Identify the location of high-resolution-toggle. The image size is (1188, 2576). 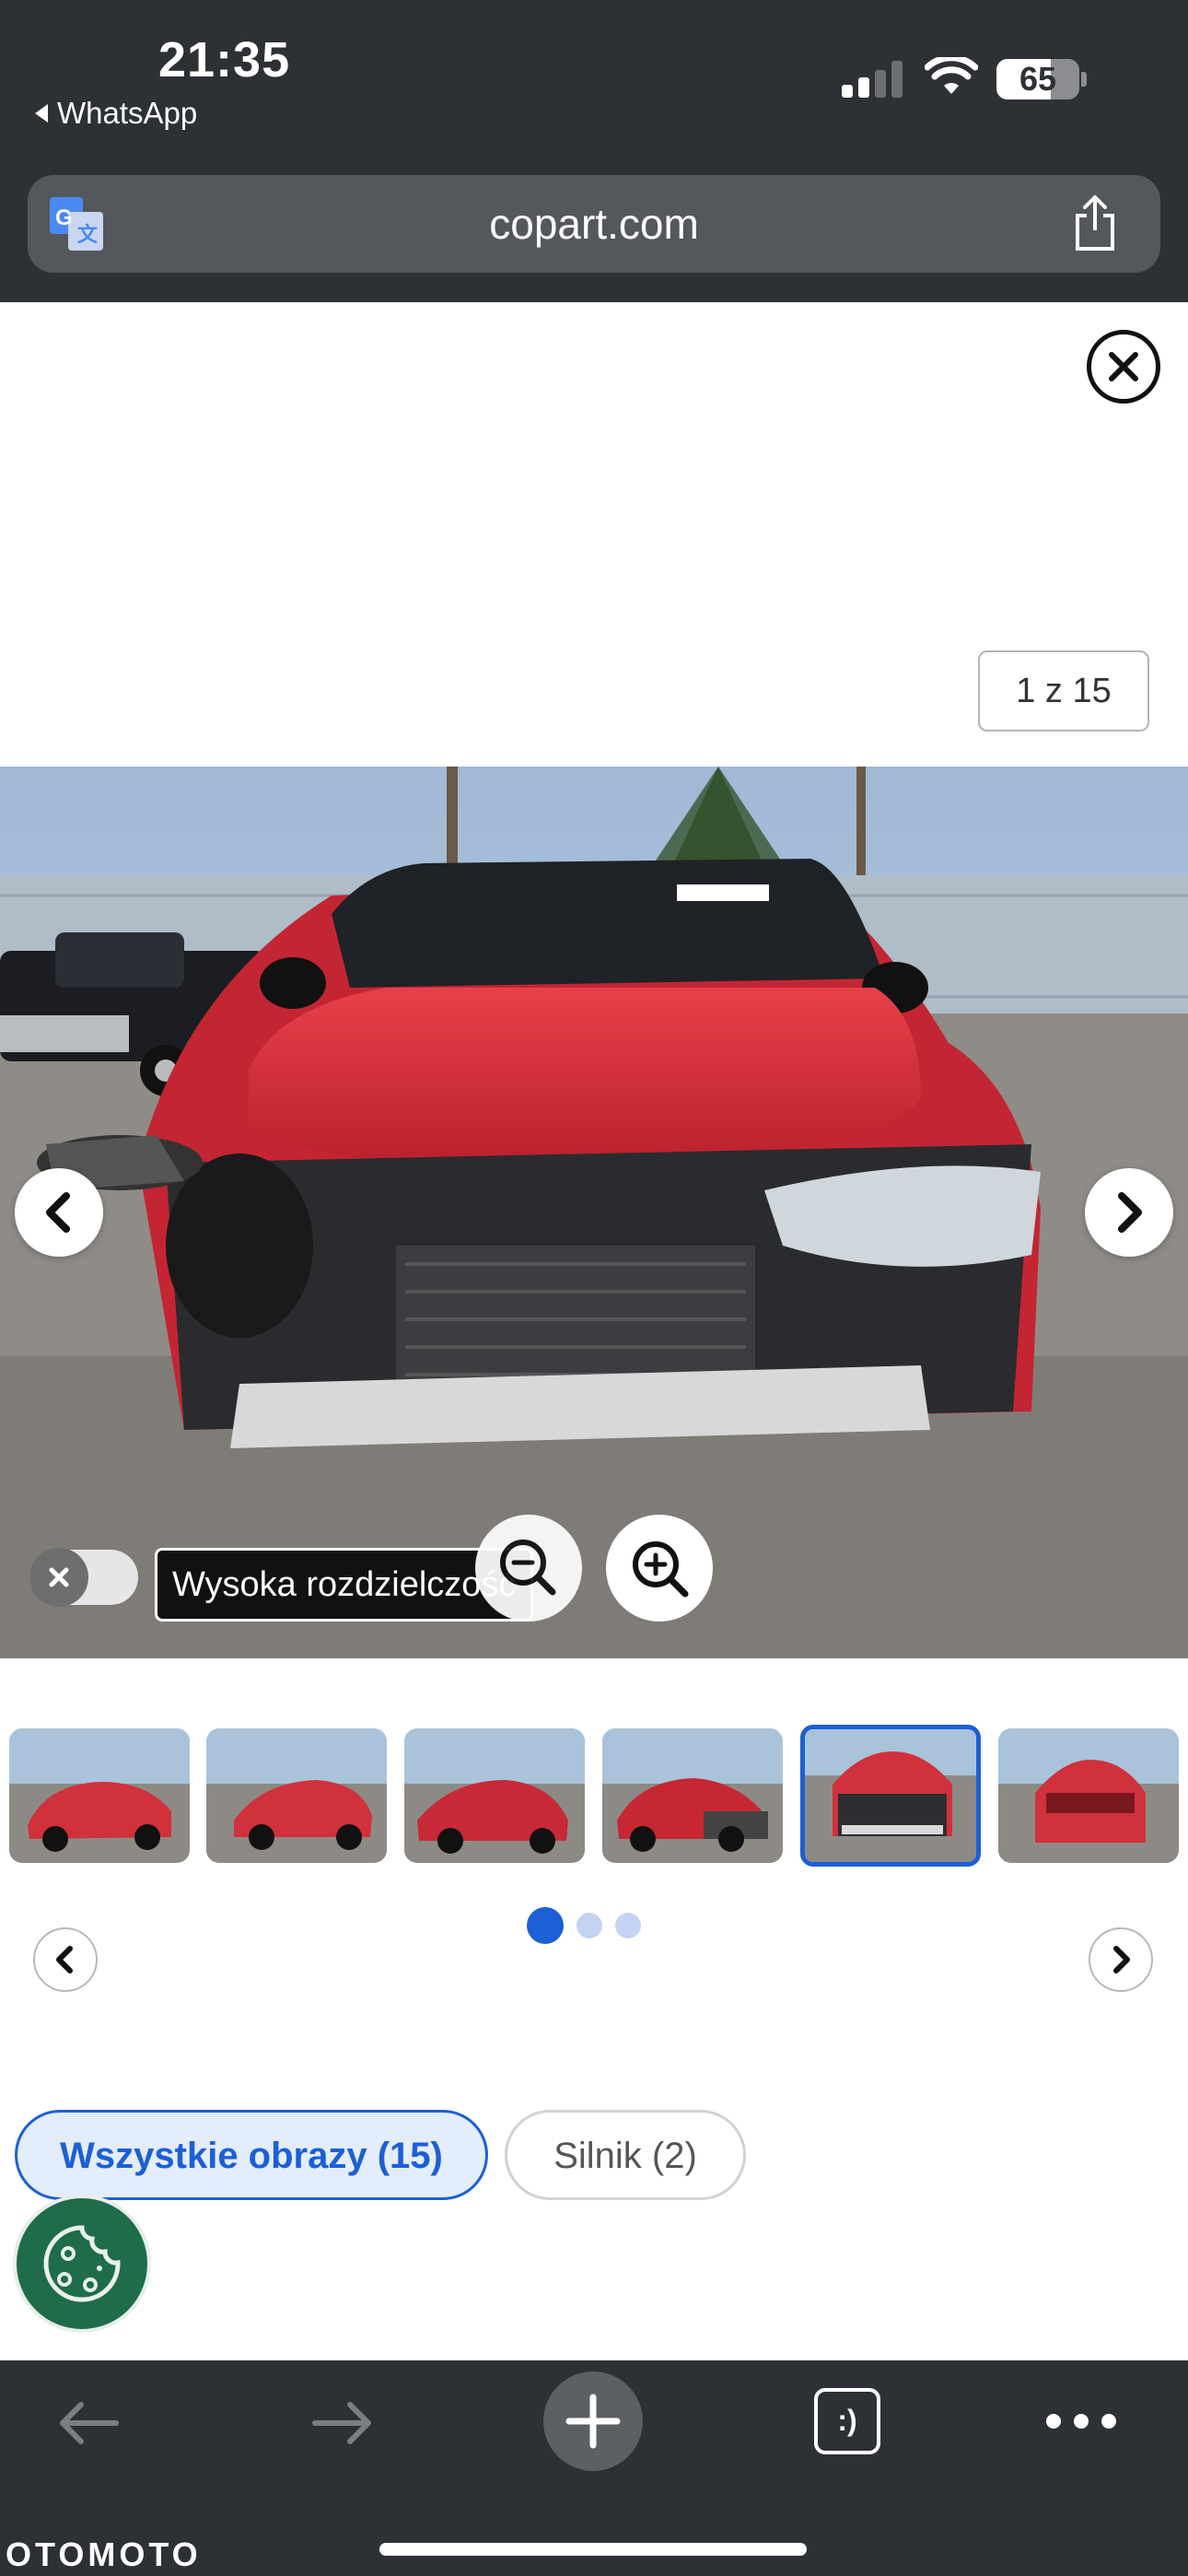
(83, 1577).